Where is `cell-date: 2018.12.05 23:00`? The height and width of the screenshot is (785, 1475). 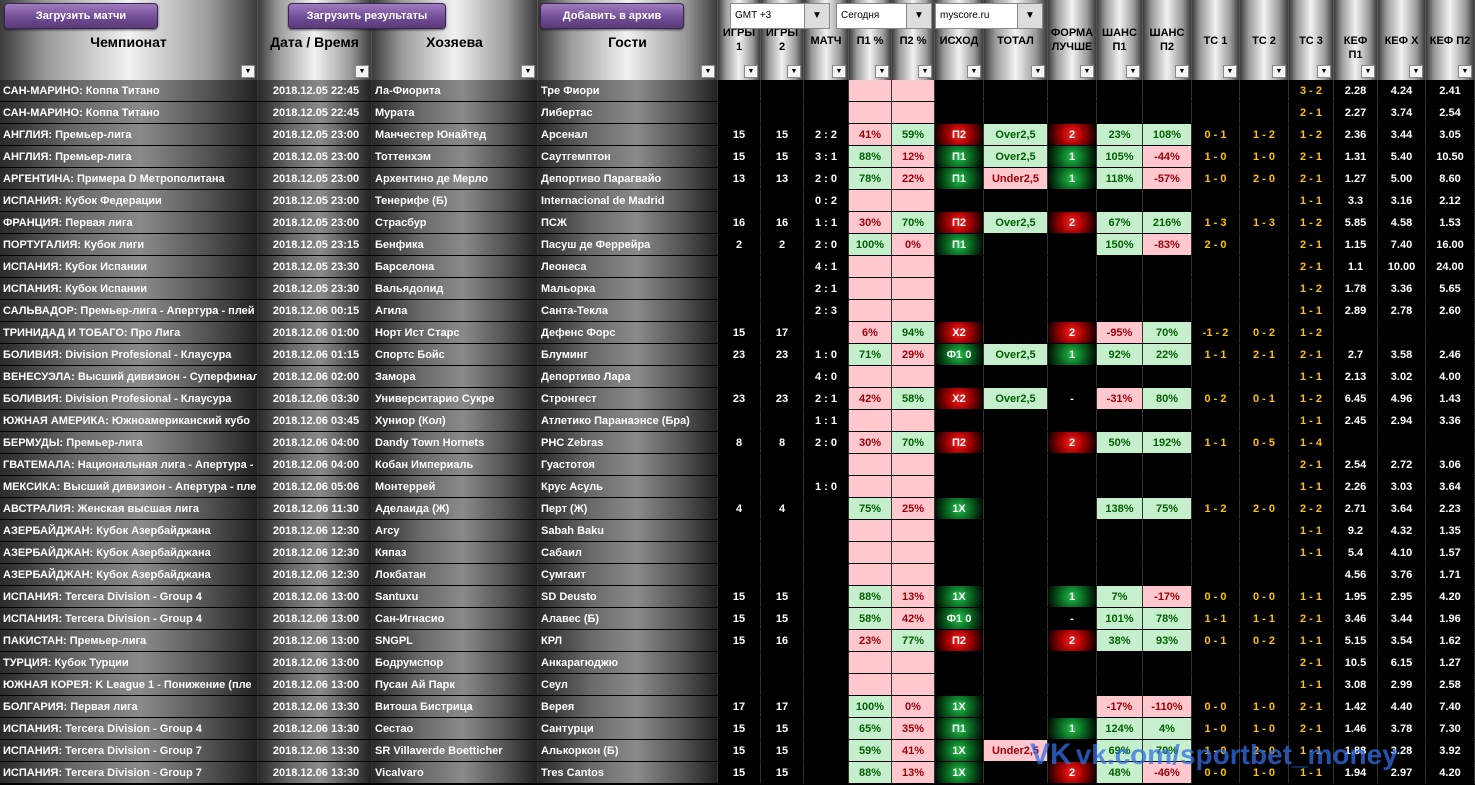
cell-date: 2018.12.05 23:00 is located at coordinates (315, 134).